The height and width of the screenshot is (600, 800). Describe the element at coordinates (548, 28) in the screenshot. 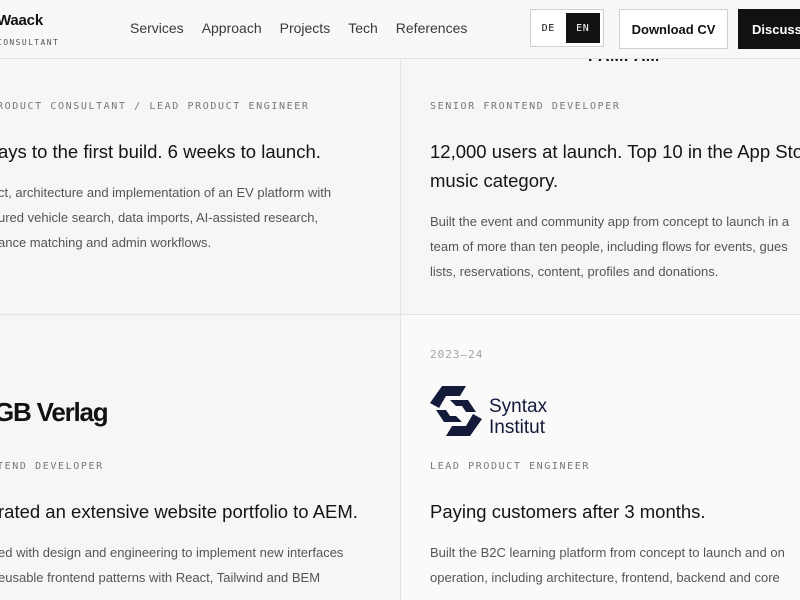

I see `lang-de-button: DE` at that location.